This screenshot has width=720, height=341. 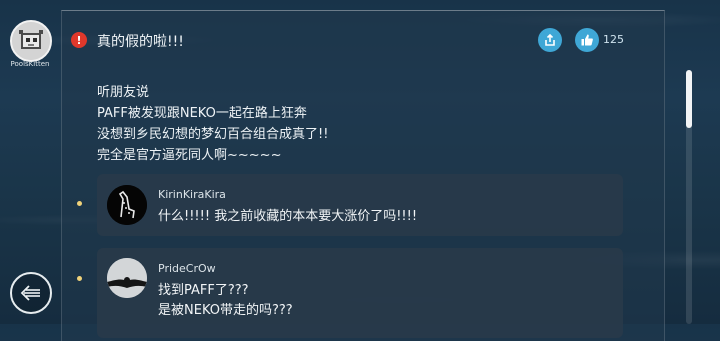 I want to click on post-line: 没想到乡民幻想的梦幻百合组合成真了!!, so click(x=213, y=134).